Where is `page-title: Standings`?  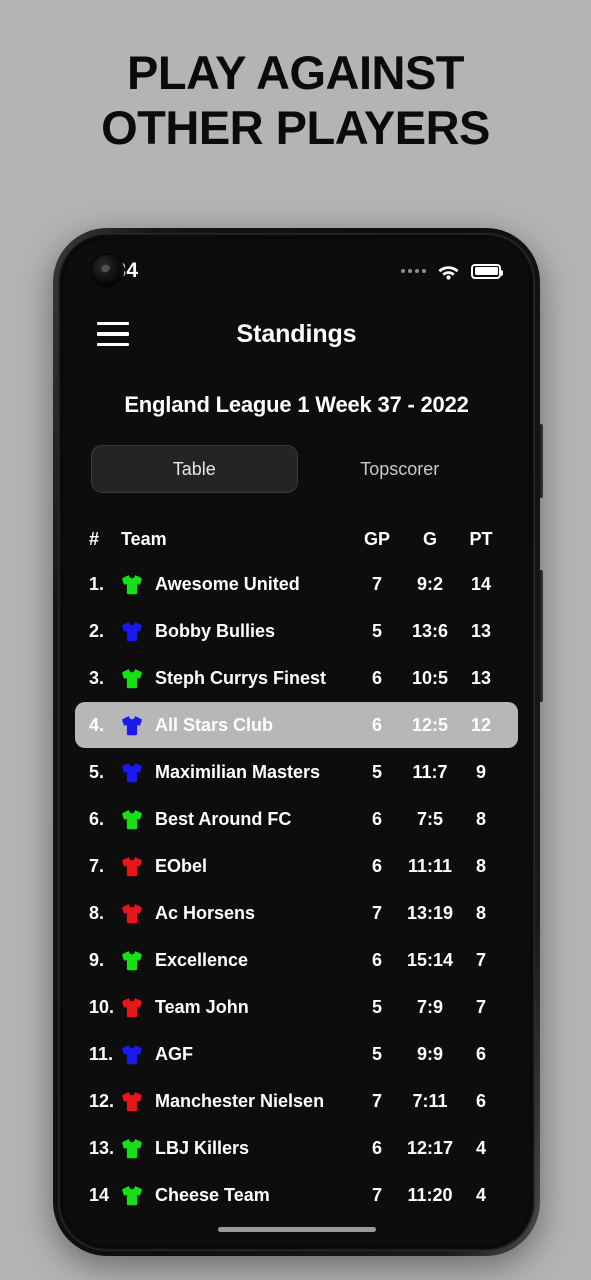
page-title: Standings is located at coordinates (296, 333).